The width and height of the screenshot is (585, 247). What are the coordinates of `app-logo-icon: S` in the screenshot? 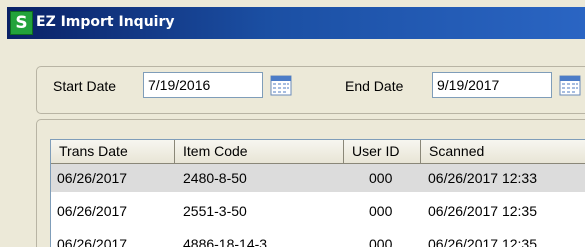 It's located at (21, 23).